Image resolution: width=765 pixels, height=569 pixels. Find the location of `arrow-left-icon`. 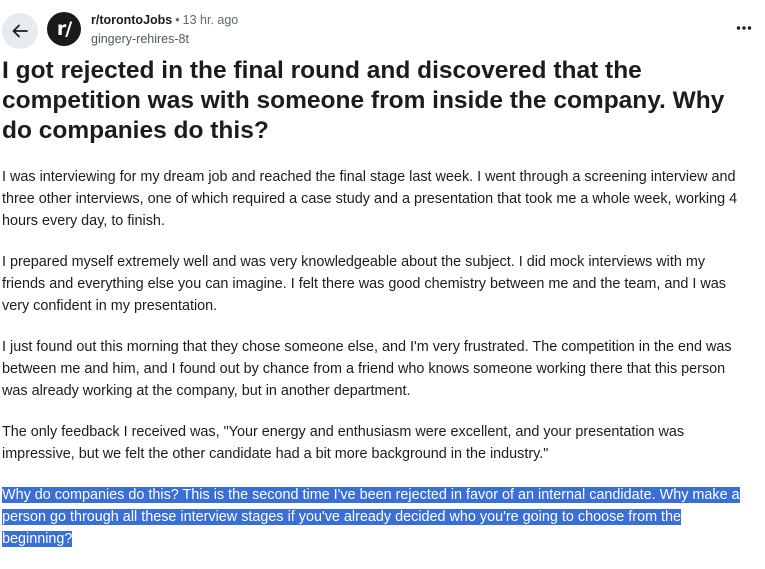

arrow-left-icon is located at coordinates (20, 31).